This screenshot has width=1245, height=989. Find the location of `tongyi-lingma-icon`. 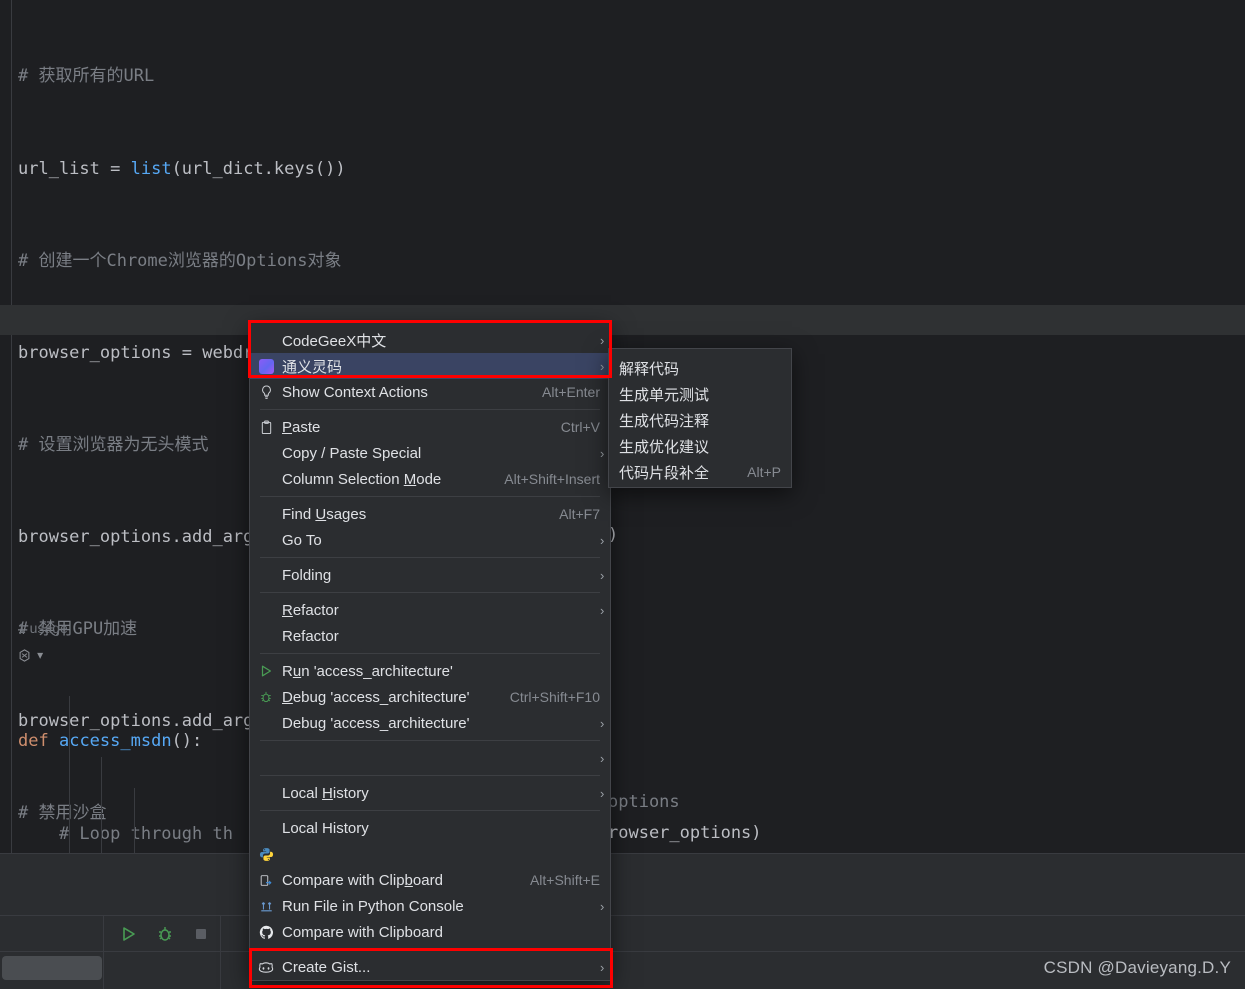

tongyi-lingma-icon is located at coordinates (266, 366).